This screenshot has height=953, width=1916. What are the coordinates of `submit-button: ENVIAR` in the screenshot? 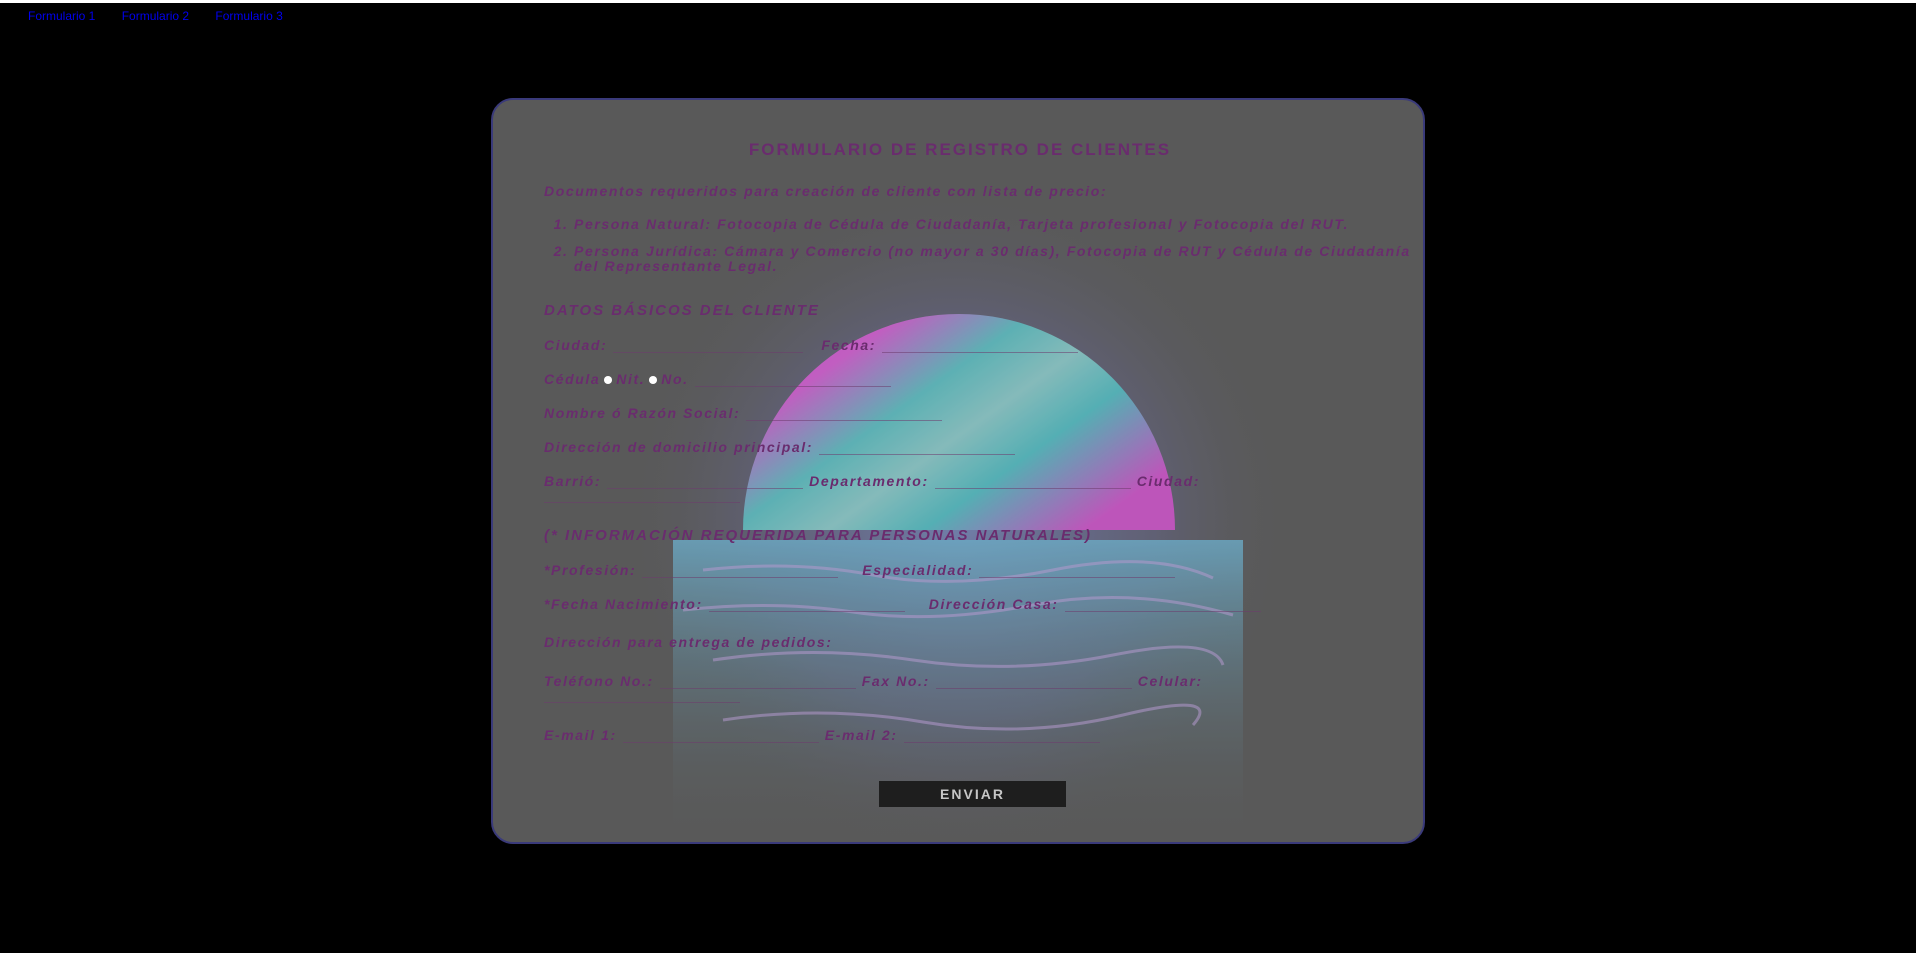 It's located at (972, 794).